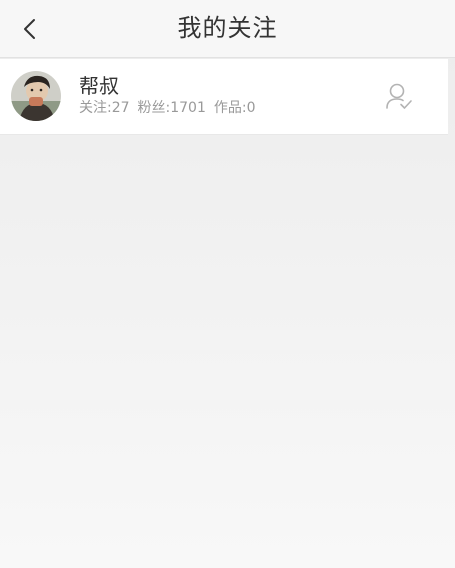 The image size is (455, 568). I want to click on user-stats: 关注:27 粉丝:1701 作品:0, so click(167, 108).